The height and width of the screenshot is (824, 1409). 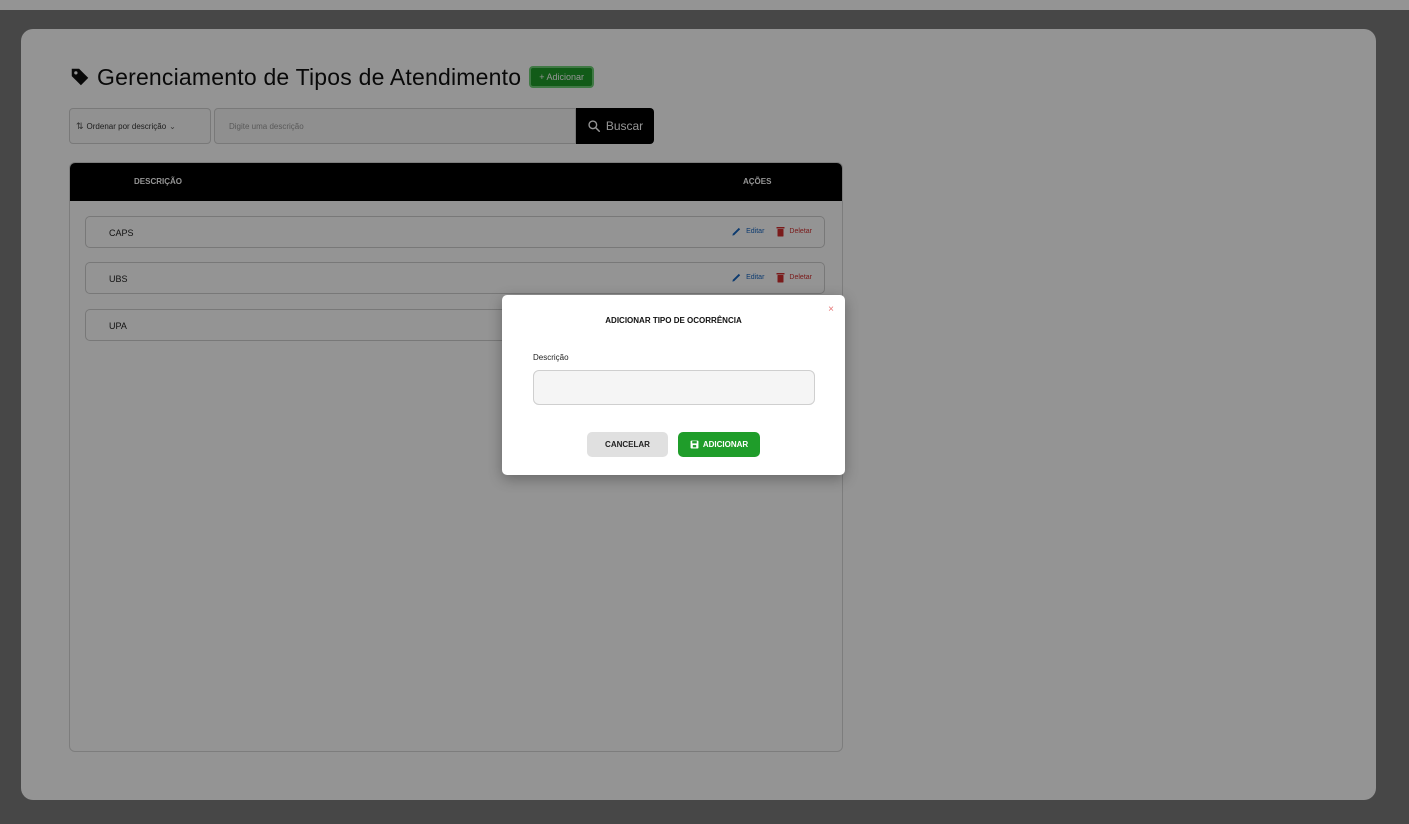 I want to click on confirm-add-label: ADICIONAR, so click(x=725, y=444).